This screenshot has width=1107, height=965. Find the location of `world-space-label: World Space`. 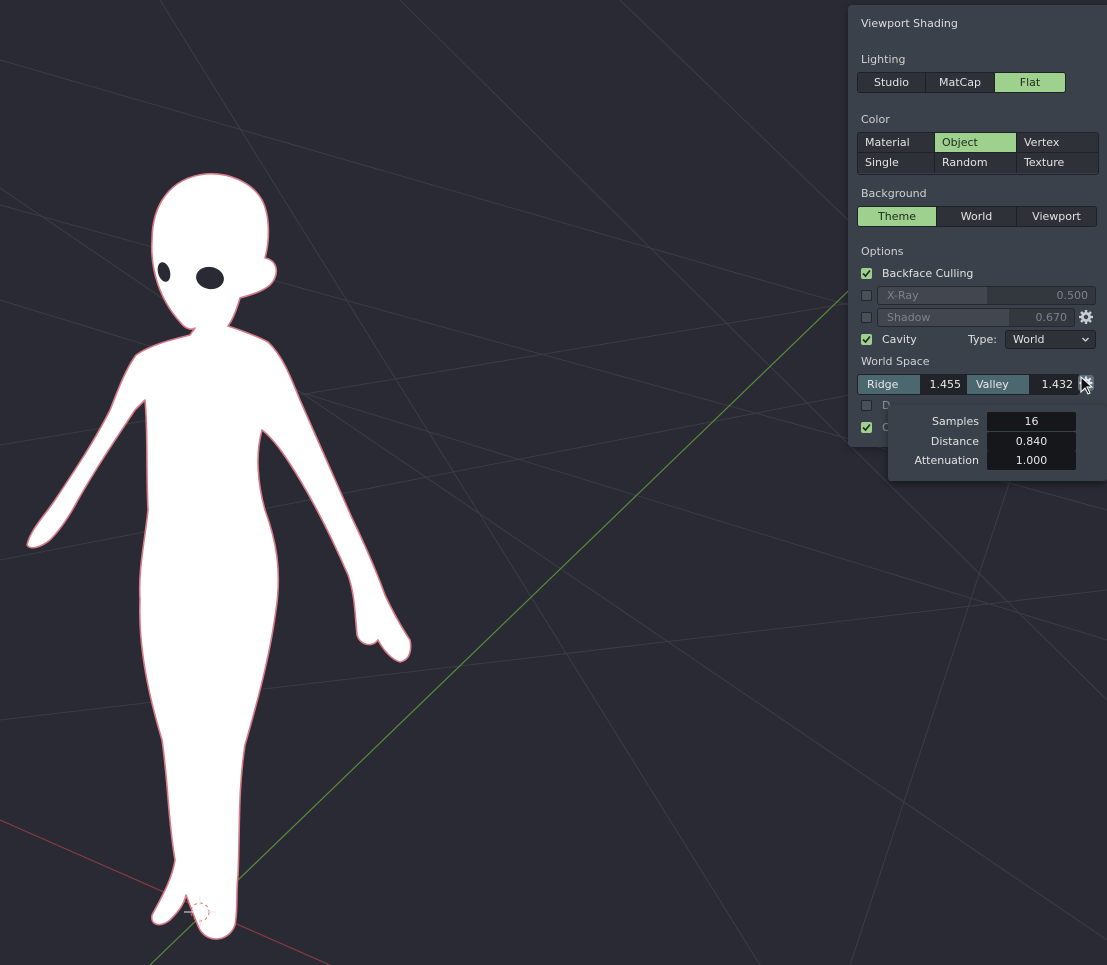

world-space-label: World Space is located at coordinates (895, 361).